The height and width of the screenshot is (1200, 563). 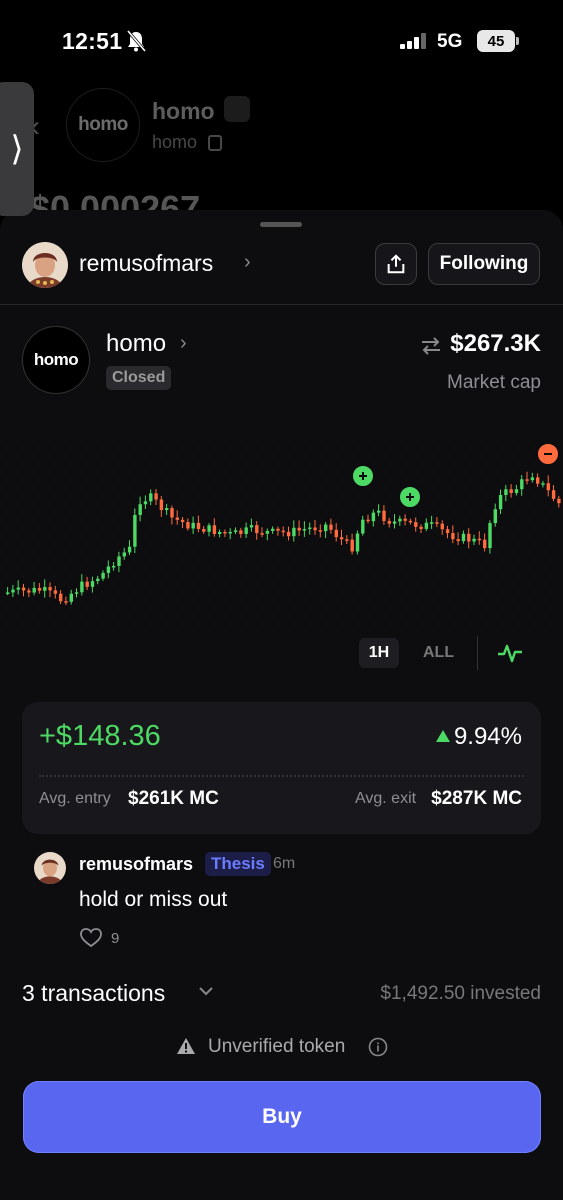 I want to click on swap-icon, so click(x=431, y=346).